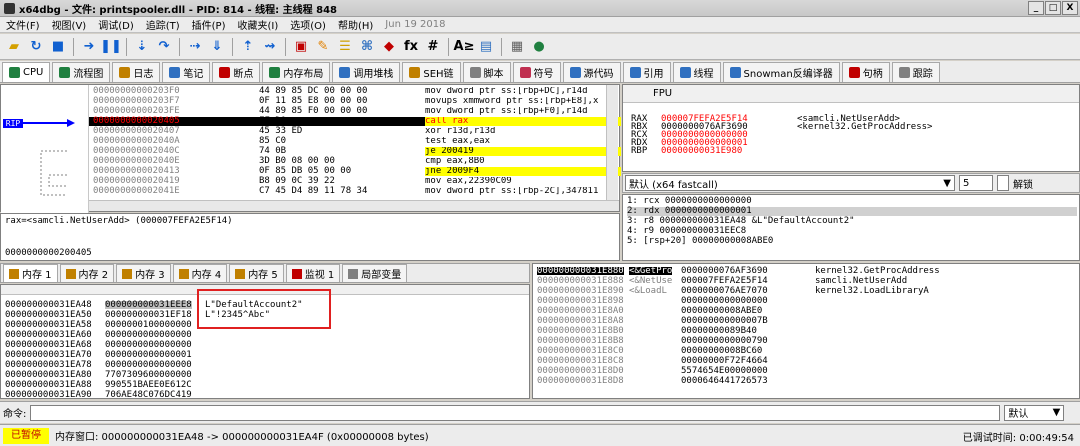  I want to click on arg-count-stepper: 5, so click(976, 183).